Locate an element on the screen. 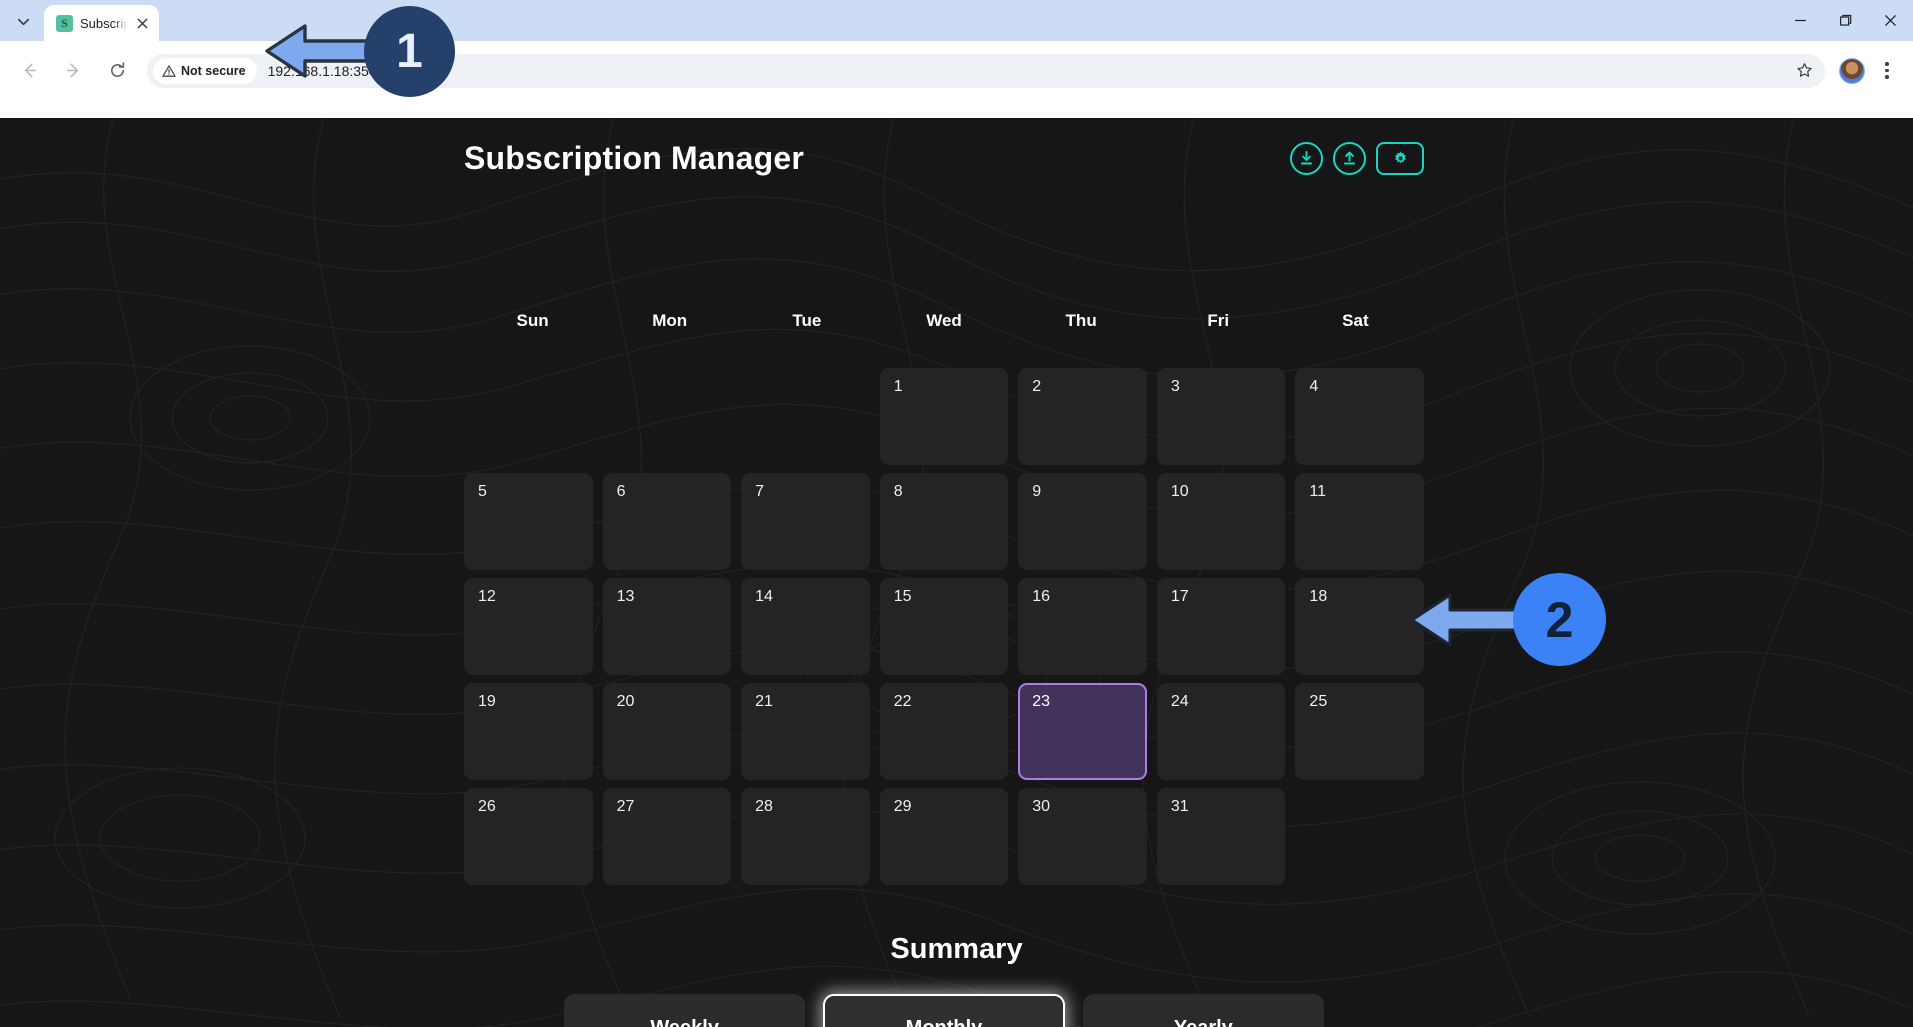  calendar-day-number: 30 is located at coordinates (1041, 806).